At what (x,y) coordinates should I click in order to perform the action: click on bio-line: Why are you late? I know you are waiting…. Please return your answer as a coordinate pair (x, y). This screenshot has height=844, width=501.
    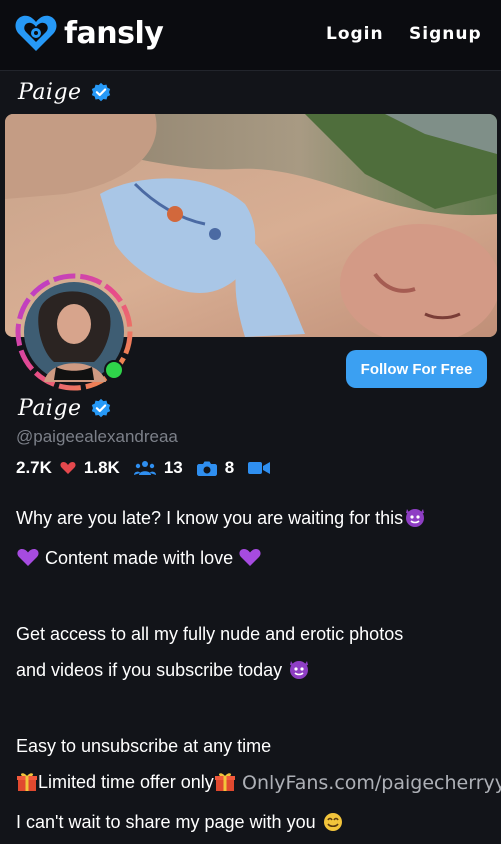
    Looking at the image, I should click on (256, 520).